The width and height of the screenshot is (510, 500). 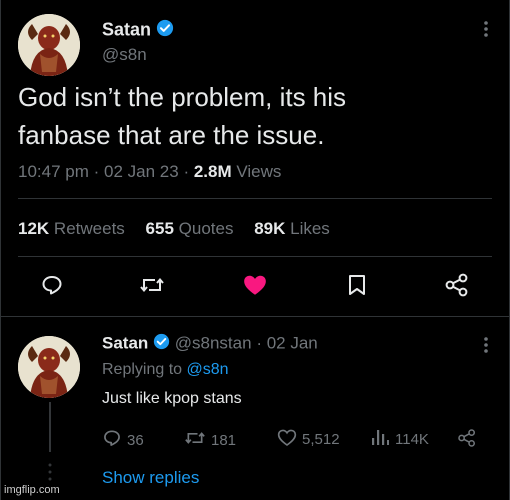 I want to click on author-name: Satan, so click(x=126, y=29).